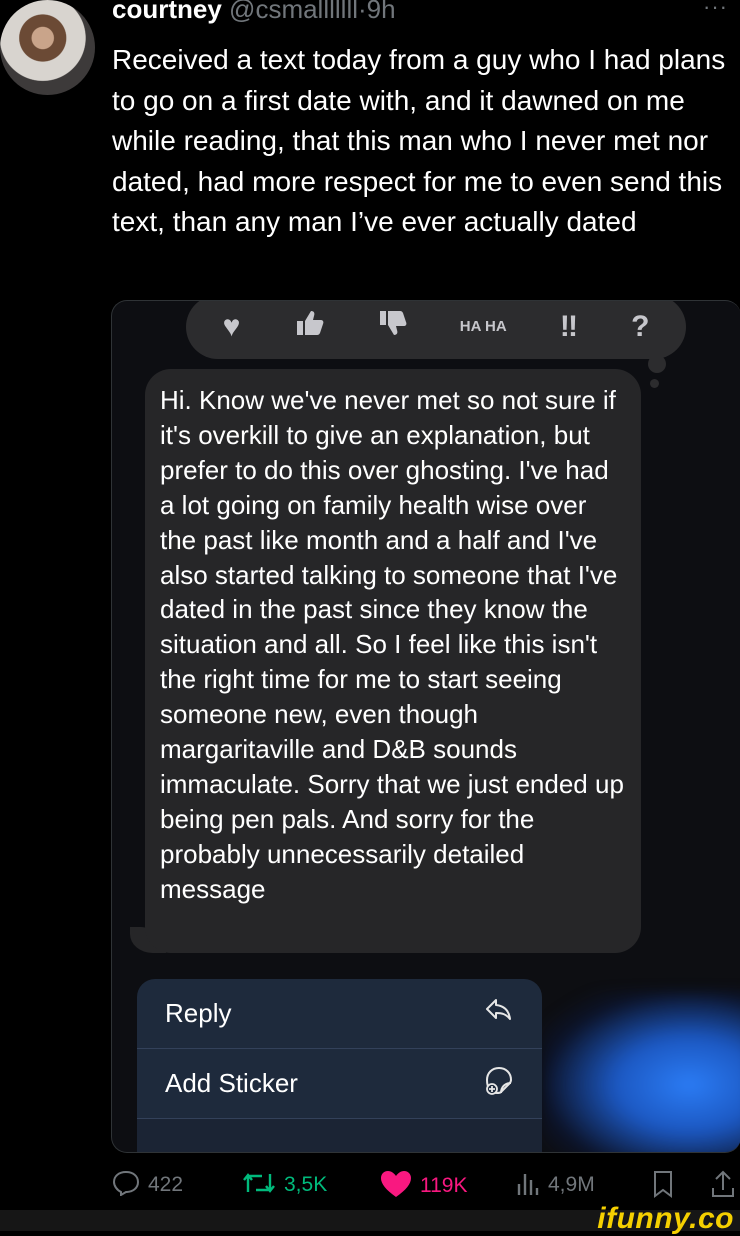 The image size is (740, 1236). Describe the element at coordinates (167, 12) in the screenshot. I see `display-name: courtney` at that location.